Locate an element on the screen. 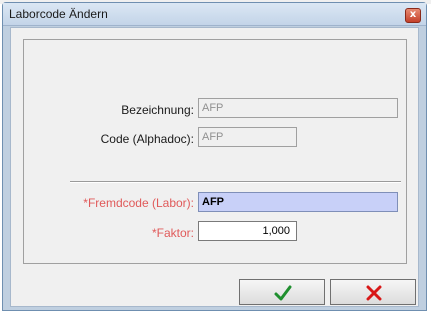  separator is located at coordinates (235, 182).